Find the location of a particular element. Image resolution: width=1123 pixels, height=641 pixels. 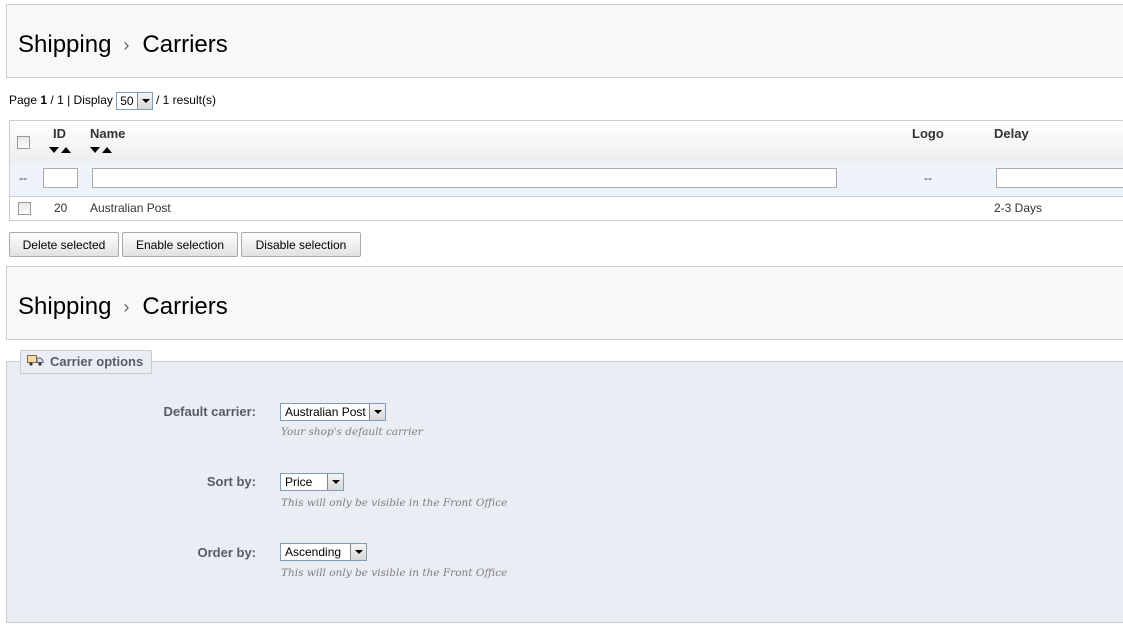

order-by-select: Ascending is located at coordinates (323, 552).